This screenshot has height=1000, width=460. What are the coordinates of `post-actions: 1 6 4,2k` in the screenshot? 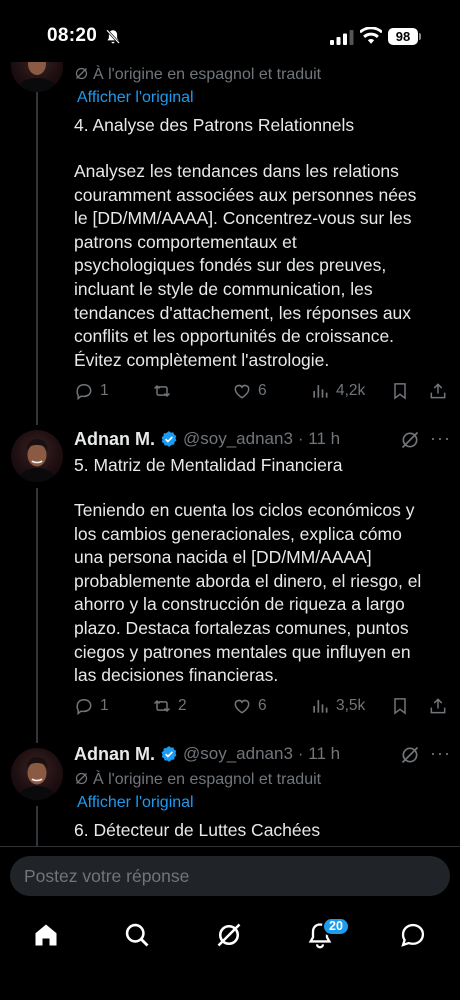 It's located at (264, 391).